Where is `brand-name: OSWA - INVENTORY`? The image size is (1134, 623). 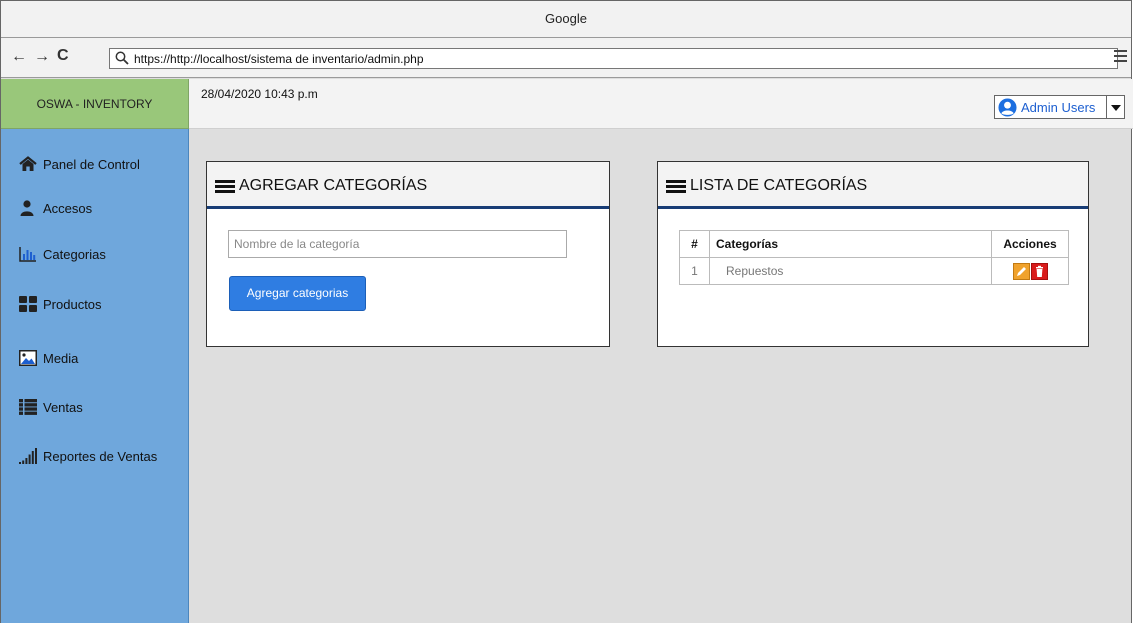 brand-name: OSWA - INVENTORY is located at coordinates (94, 104).